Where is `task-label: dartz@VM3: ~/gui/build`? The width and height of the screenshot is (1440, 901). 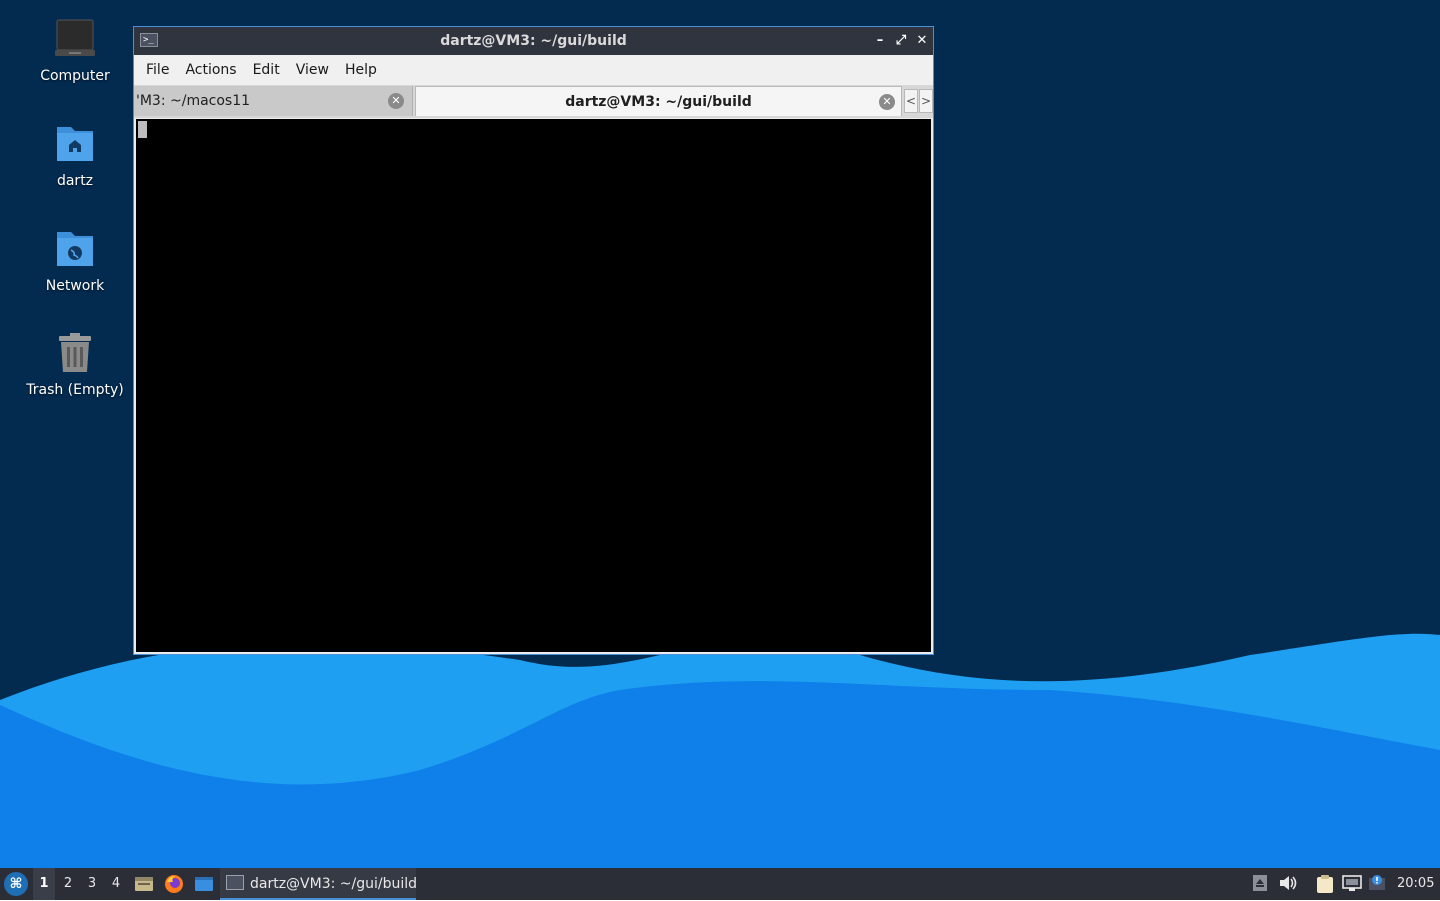
task-label: dartz@VM3: ~/gui/build is located at coordinates (334, 884).